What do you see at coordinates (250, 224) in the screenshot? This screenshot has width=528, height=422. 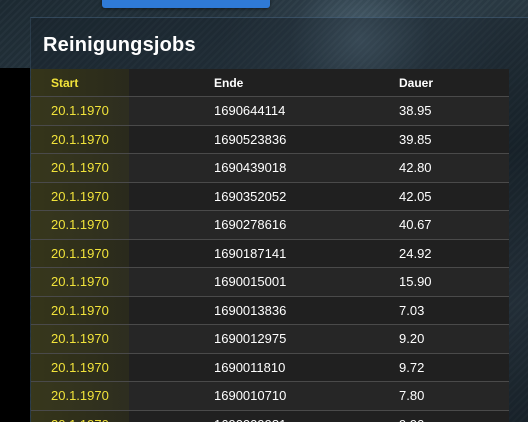 I see `cell-end: 1690278616` at bounding box center [250, 224].